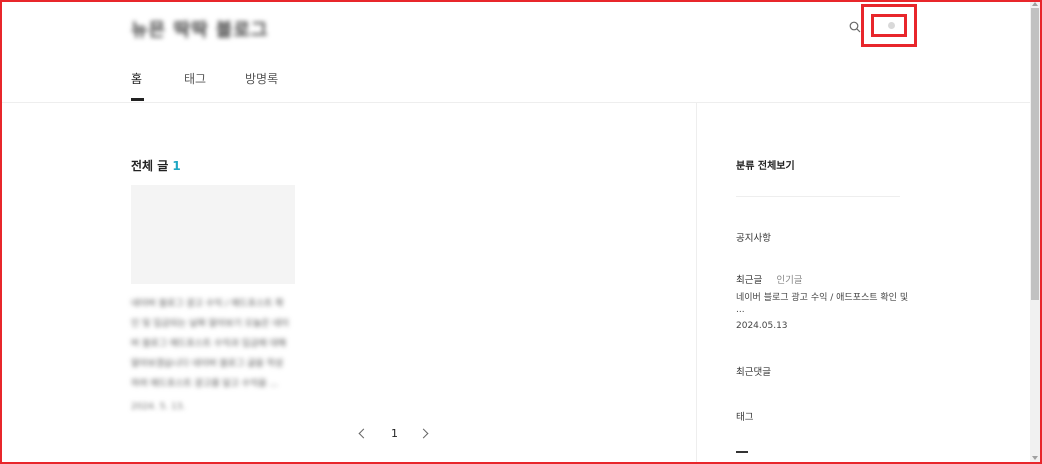 Image resolution: width=1042 pixels, height=464 pixels. Describe the element at coordinates (745, 417) in the screenshot. I see `sidebar-tags: 태그` at that location.